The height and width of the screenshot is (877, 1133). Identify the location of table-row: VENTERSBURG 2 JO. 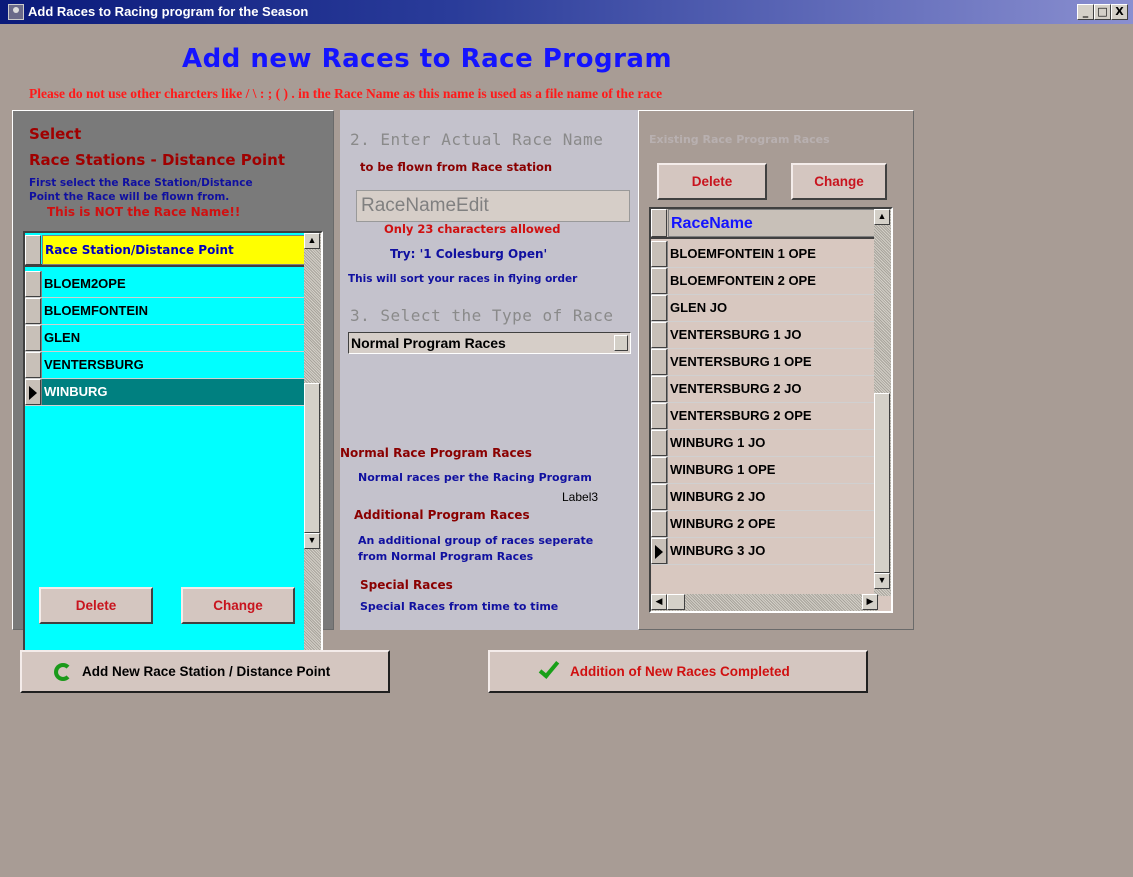
(764, 389).